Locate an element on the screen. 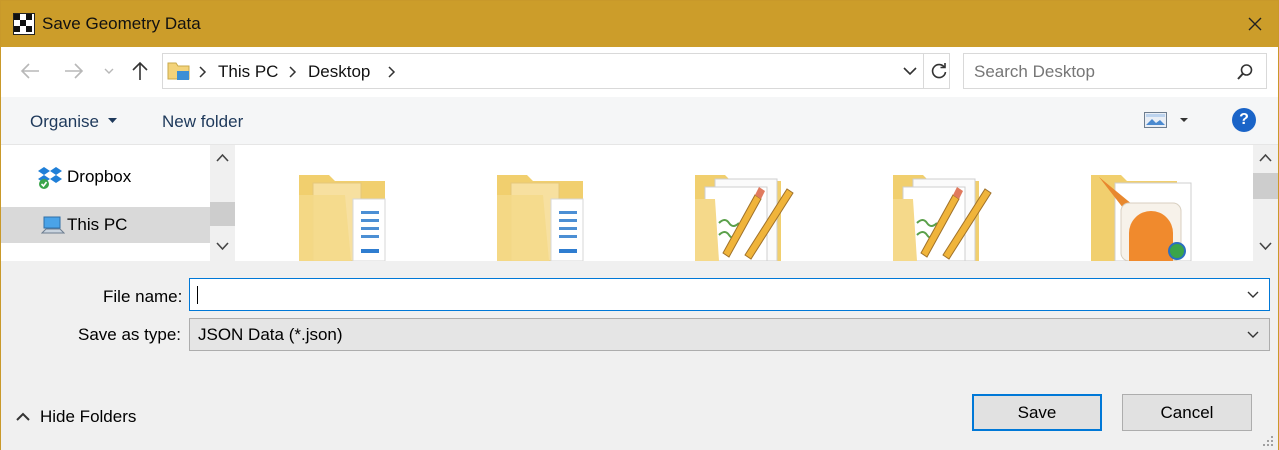  close-icon is located at coordinates (1255, 24).